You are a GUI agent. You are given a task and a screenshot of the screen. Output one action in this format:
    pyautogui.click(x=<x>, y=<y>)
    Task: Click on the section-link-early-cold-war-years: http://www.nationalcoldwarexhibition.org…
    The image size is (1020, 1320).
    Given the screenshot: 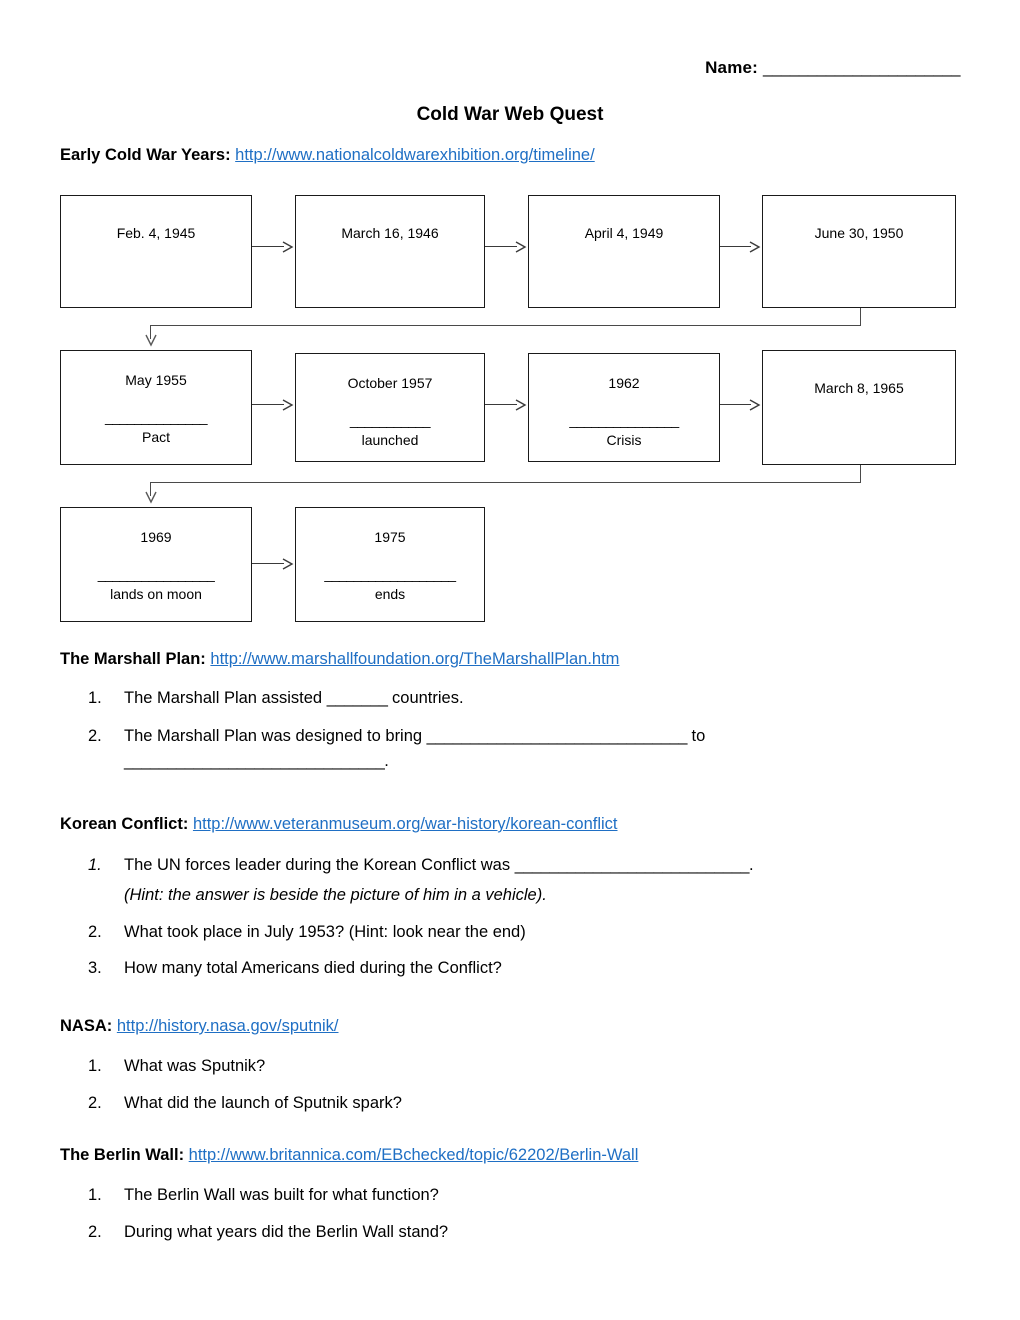 What is the action you would take?
    pyautogui.click(x=415, y=155)
    